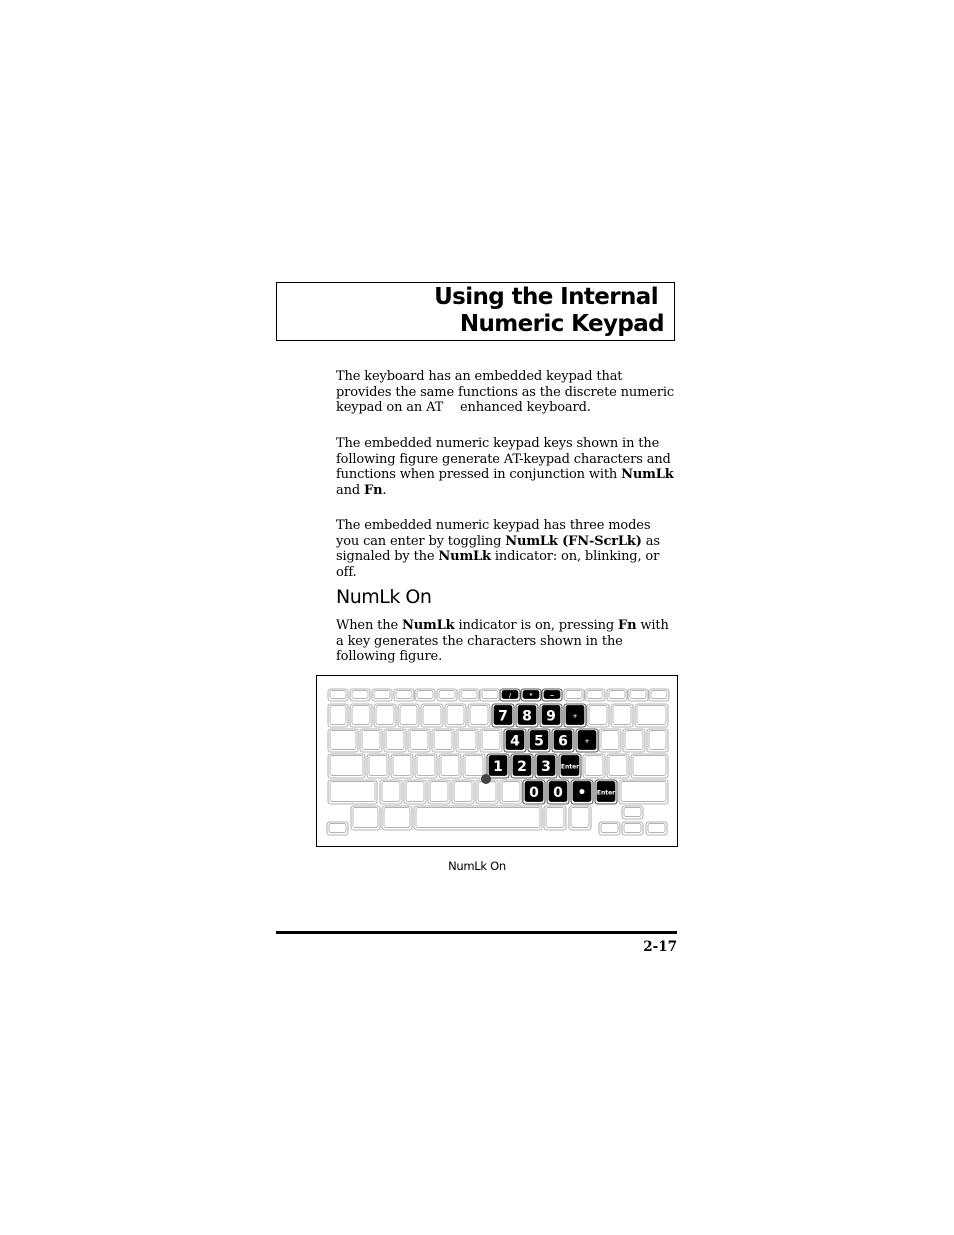 The height and width of the screenshot is (1235, 954). I want to click on keypad-key: •, so click(582, 792).